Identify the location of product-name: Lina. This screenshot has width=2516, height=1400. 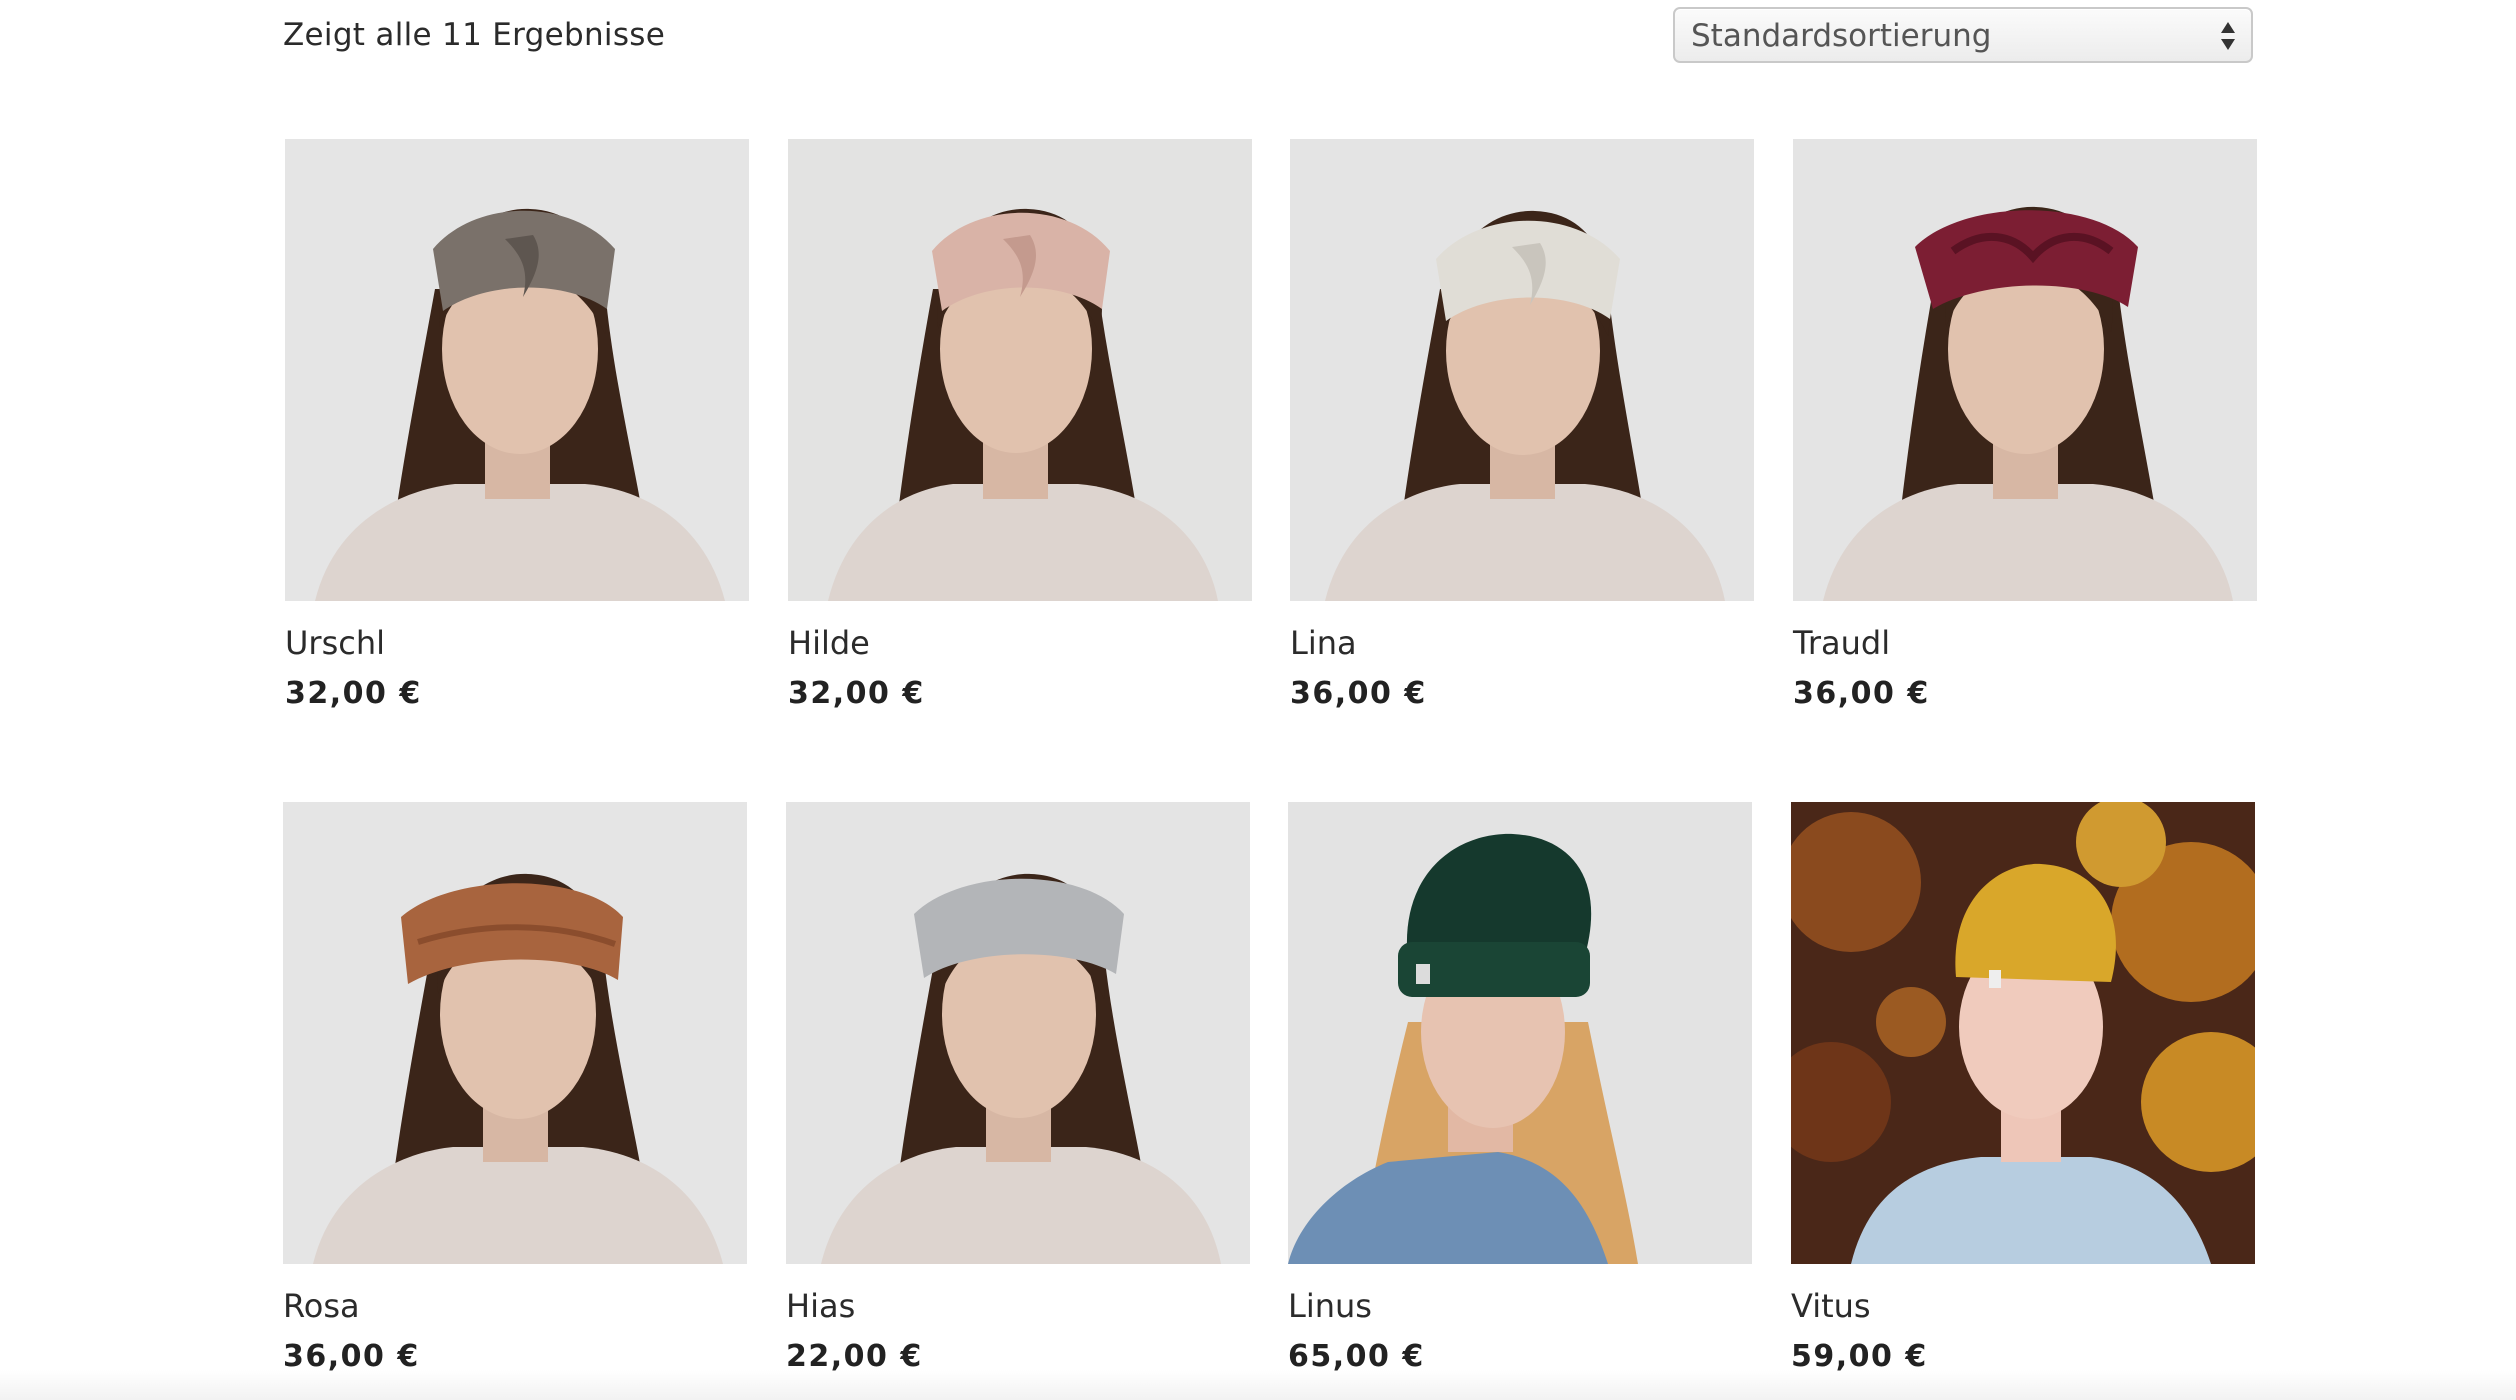
(1323, 643).